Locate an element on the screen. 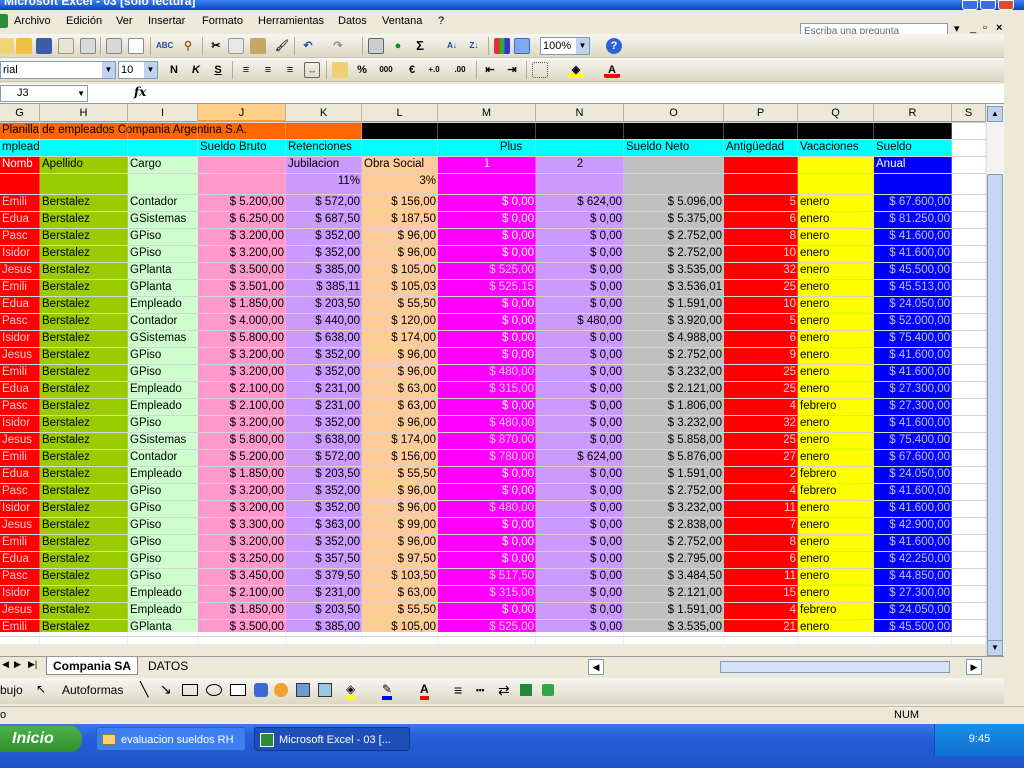  cell-j: $ 1.850,00 is located at coordinates (242, 610).